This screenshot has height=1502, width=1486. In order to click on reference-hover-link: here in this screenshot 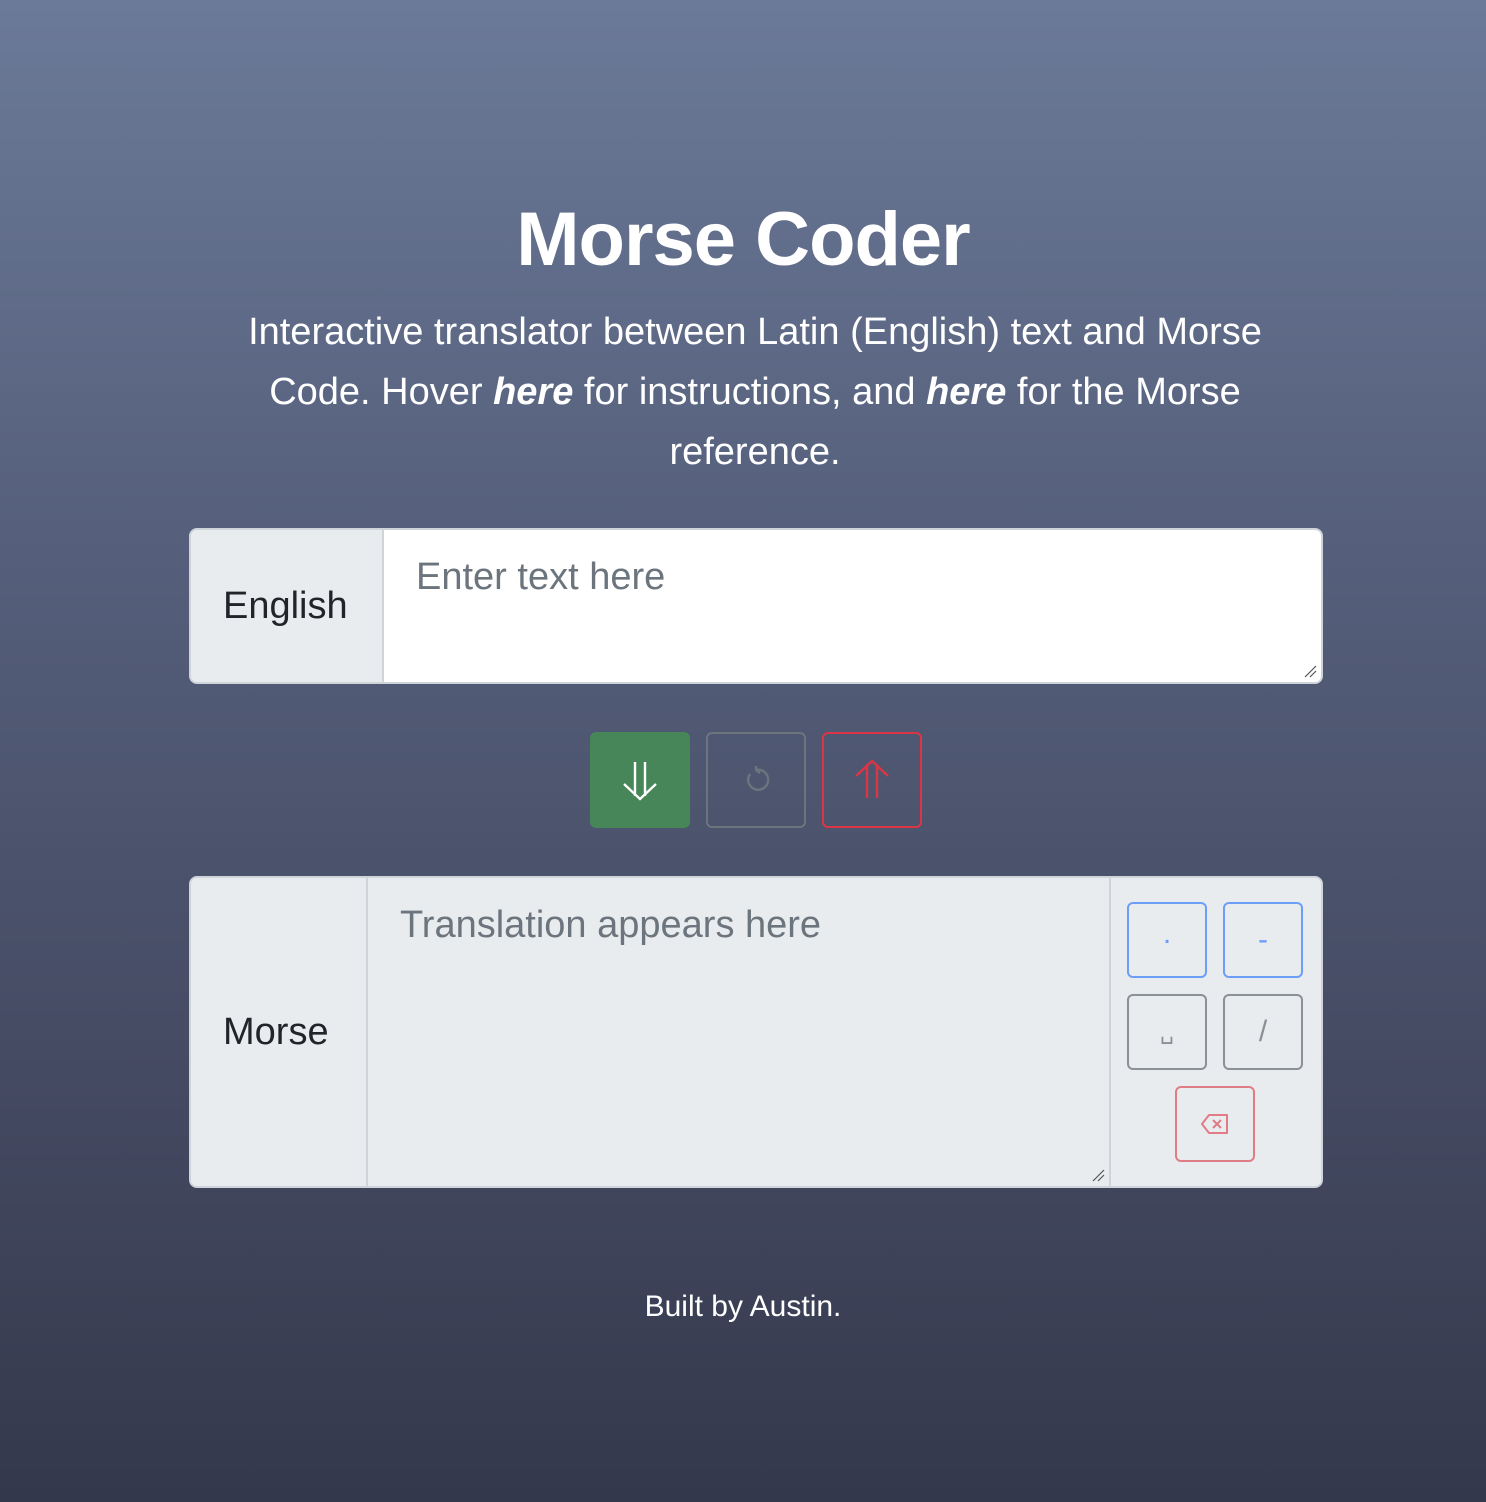, I will do `click(966, 392)`.